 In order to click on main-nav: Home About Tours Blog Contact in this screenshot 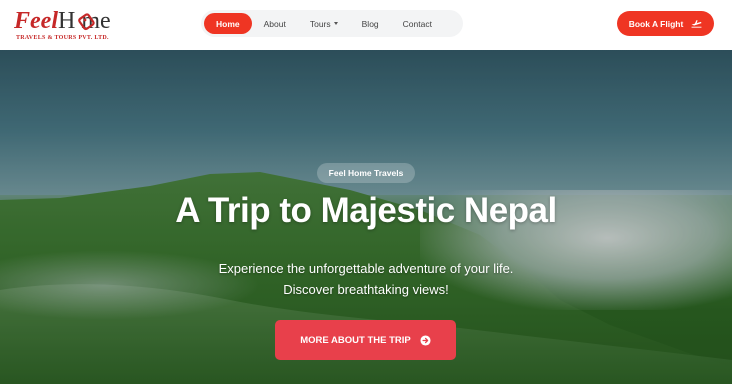, I will do `click(332, 23)`.